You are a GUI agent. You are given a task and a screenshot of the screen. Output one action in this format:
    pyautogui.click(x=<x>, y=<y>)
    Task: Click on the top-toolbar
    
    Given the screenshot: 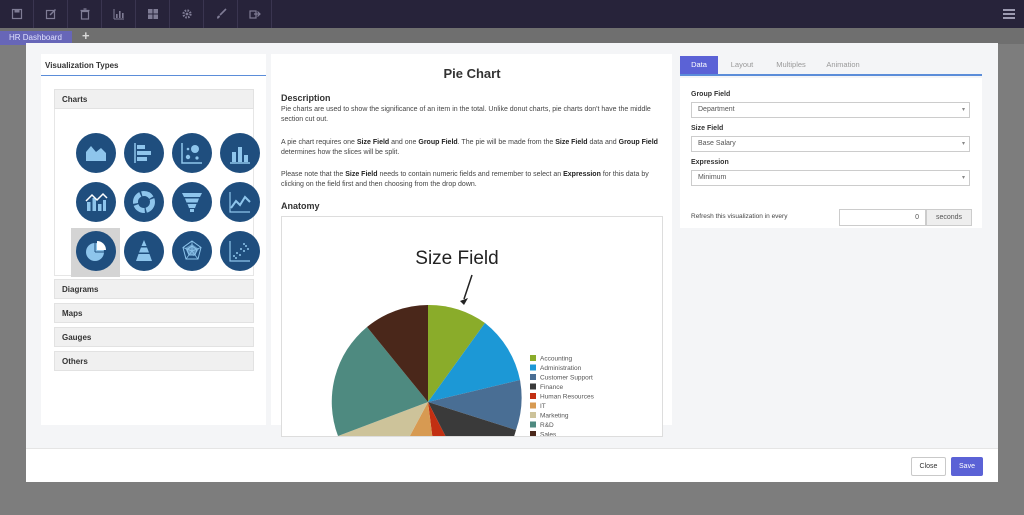 What is the action you would take?
    pyautogui.click(x=512, y=14)
    